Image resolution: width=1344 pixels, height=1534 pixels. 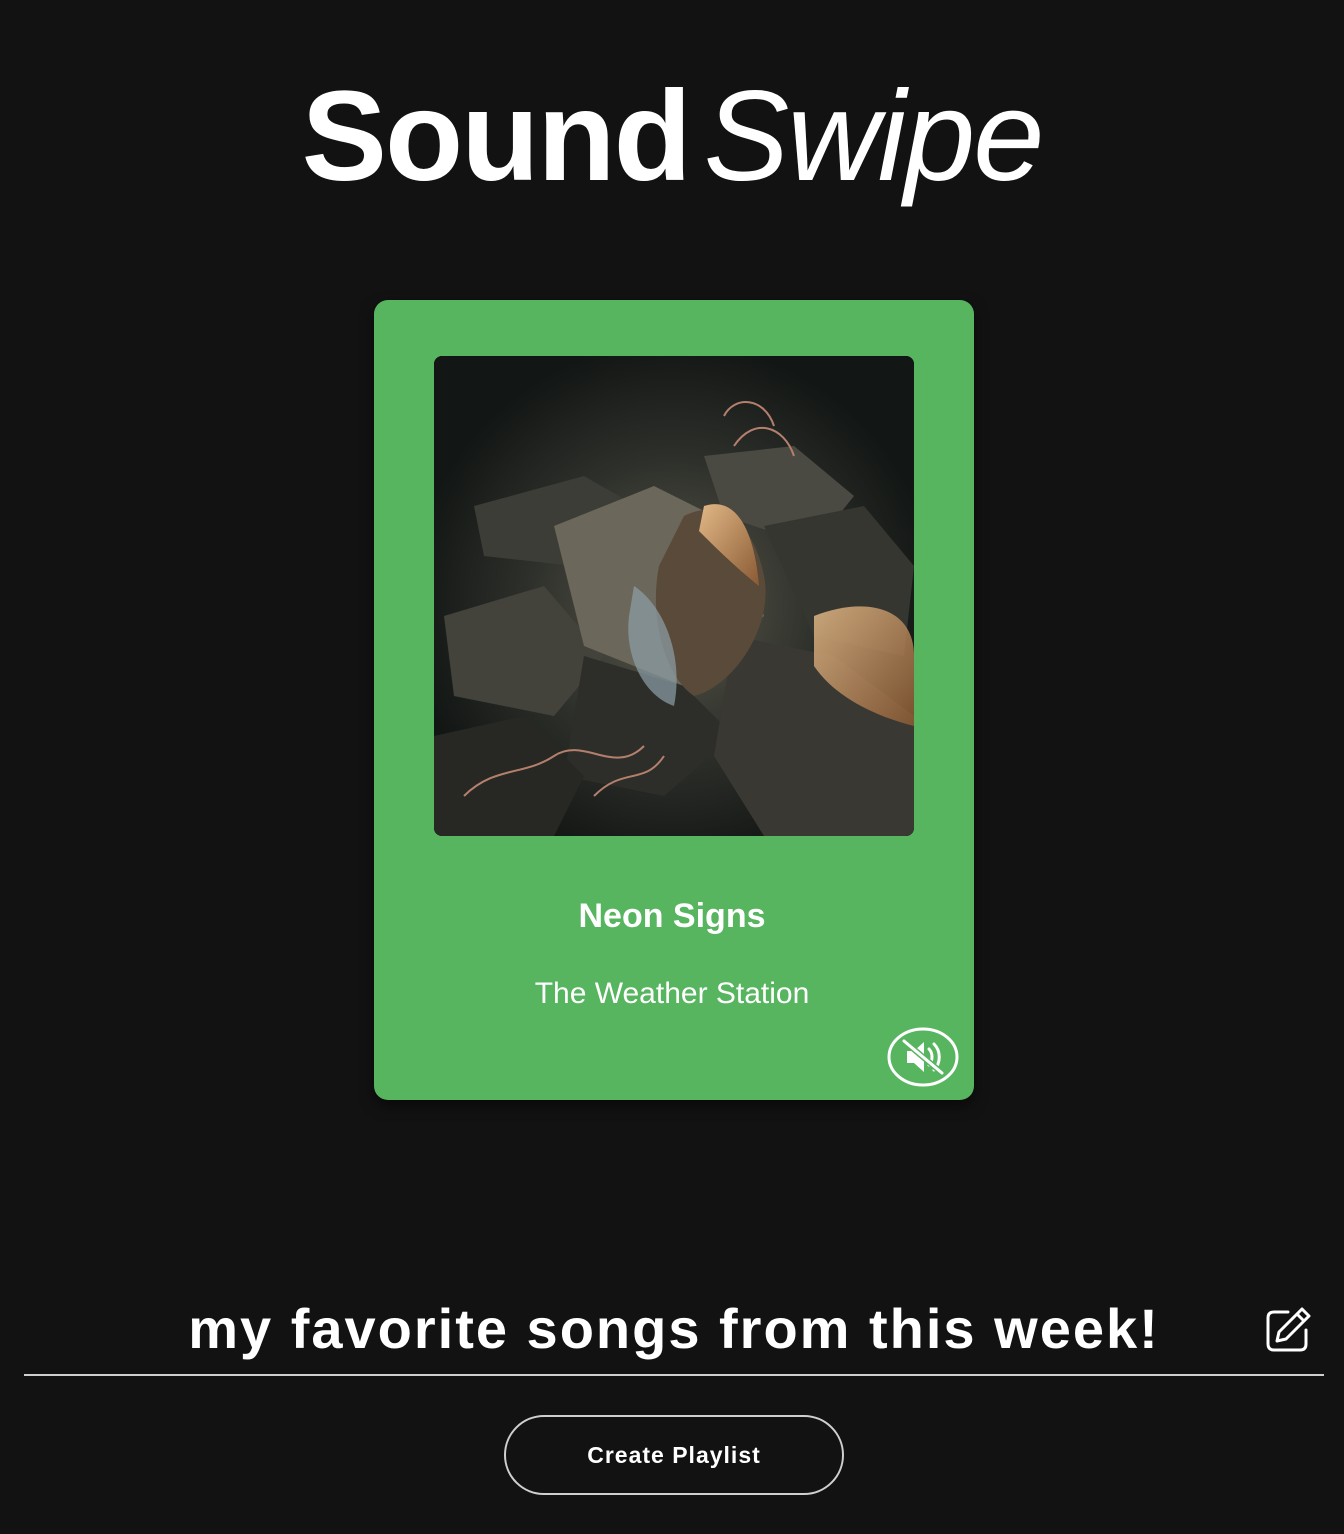 I want to click on album-cover-art, so click(x=674, y=596).